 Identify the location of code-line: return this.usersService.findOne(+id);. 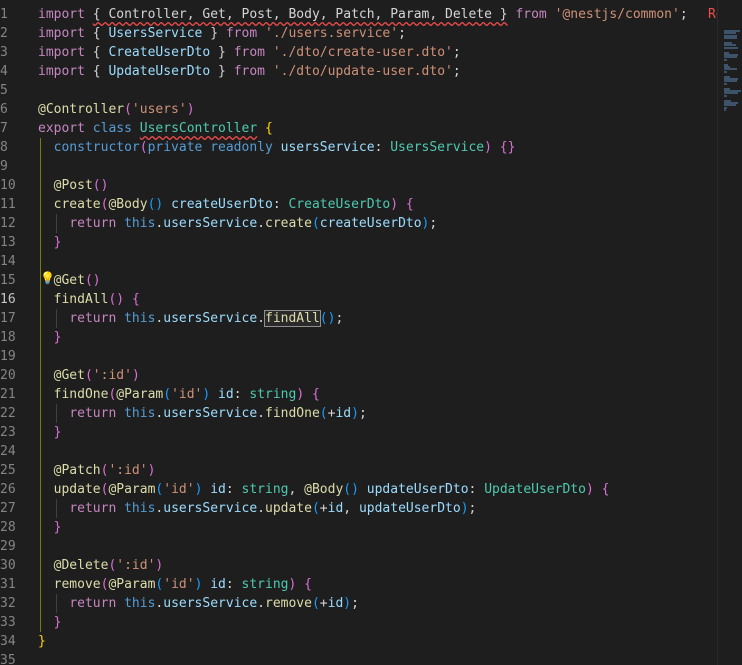
(378, 413).